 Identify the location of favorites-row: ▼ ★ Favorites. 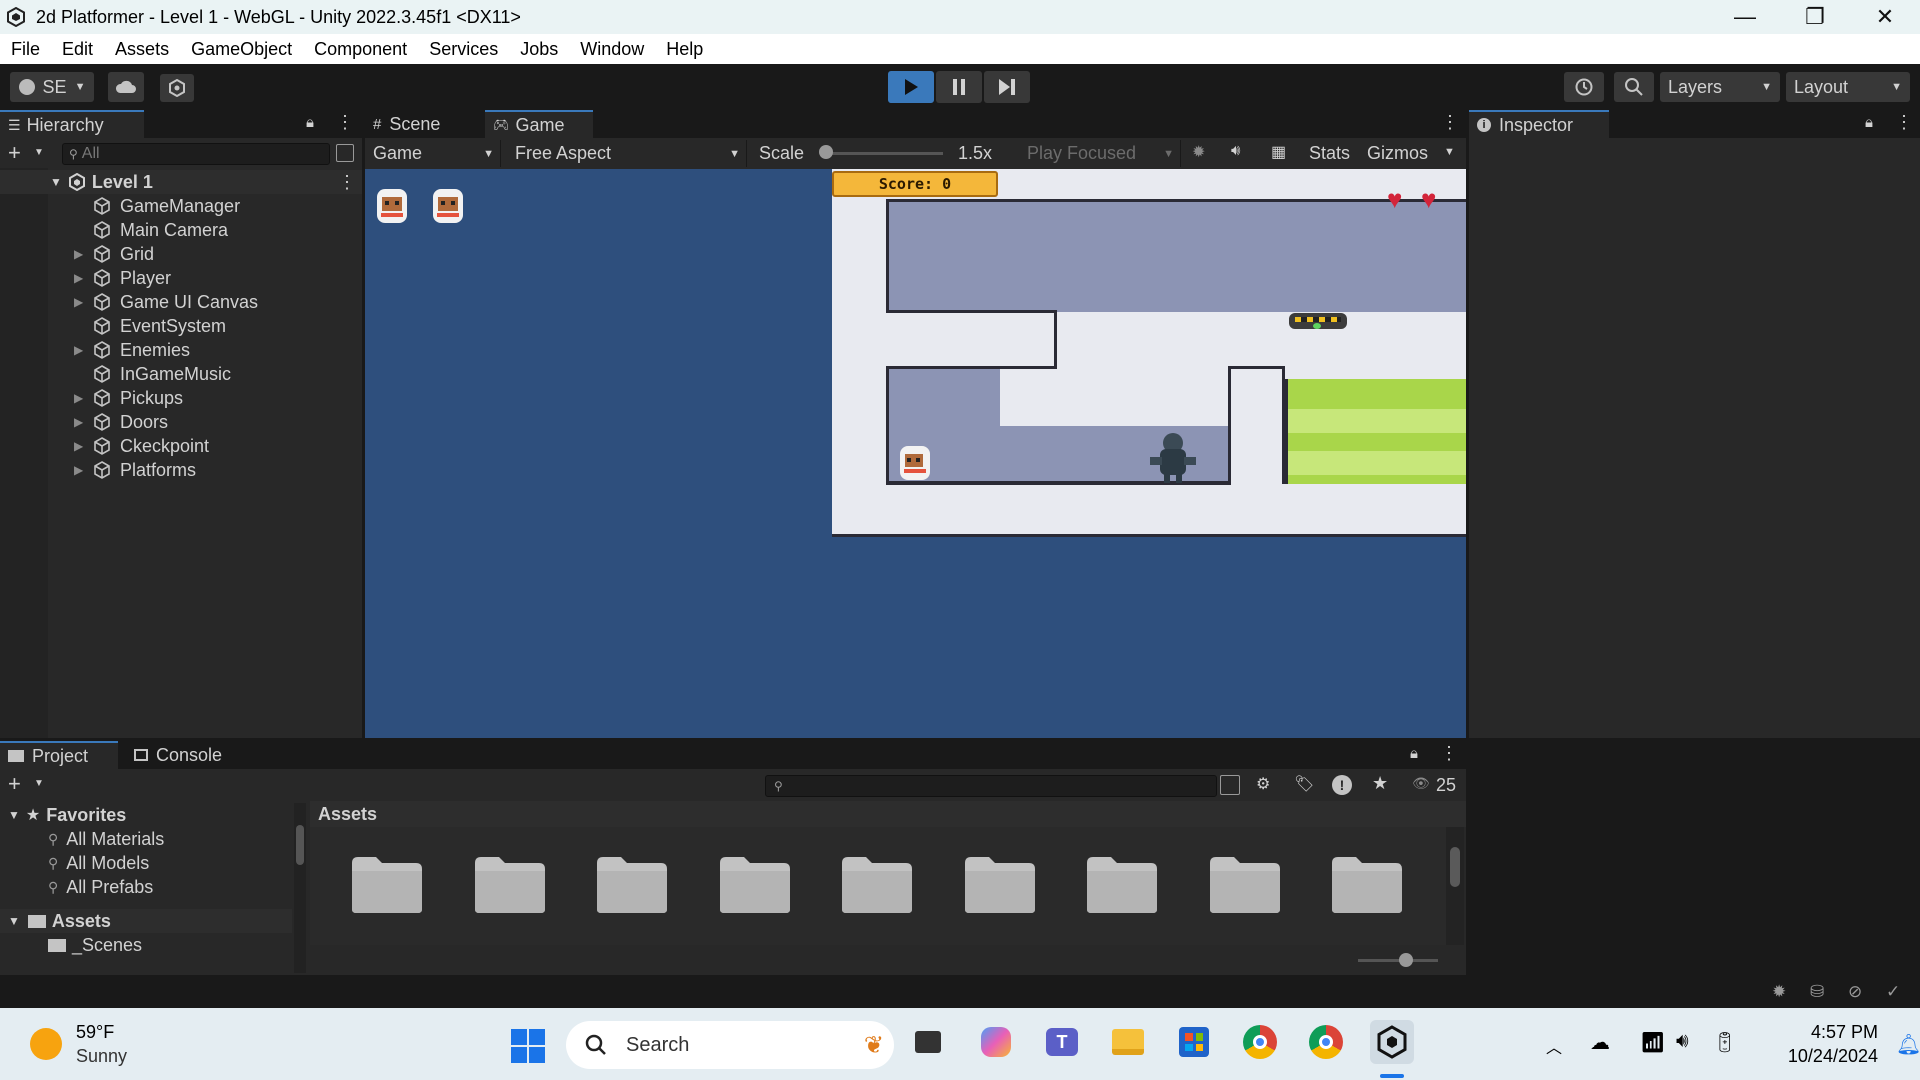
(63, 815).